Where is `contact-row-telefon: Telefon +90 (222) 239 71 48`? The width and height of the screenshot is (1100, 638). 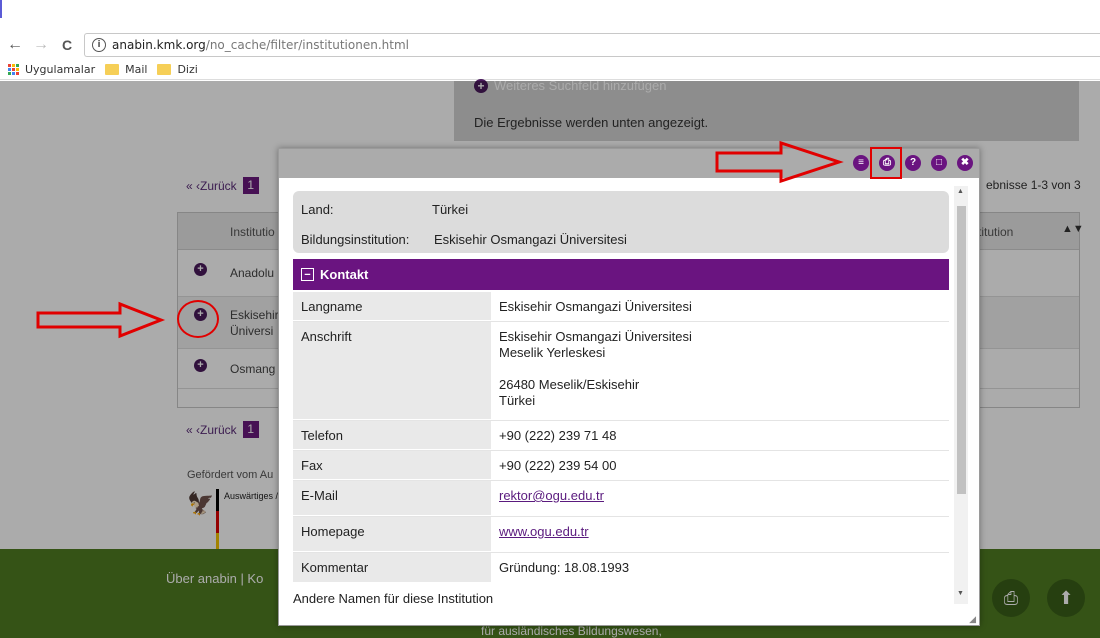 contact-row-telefon: Telefon +90 (222) 239 71 48 is located at coordinates (621, 436).